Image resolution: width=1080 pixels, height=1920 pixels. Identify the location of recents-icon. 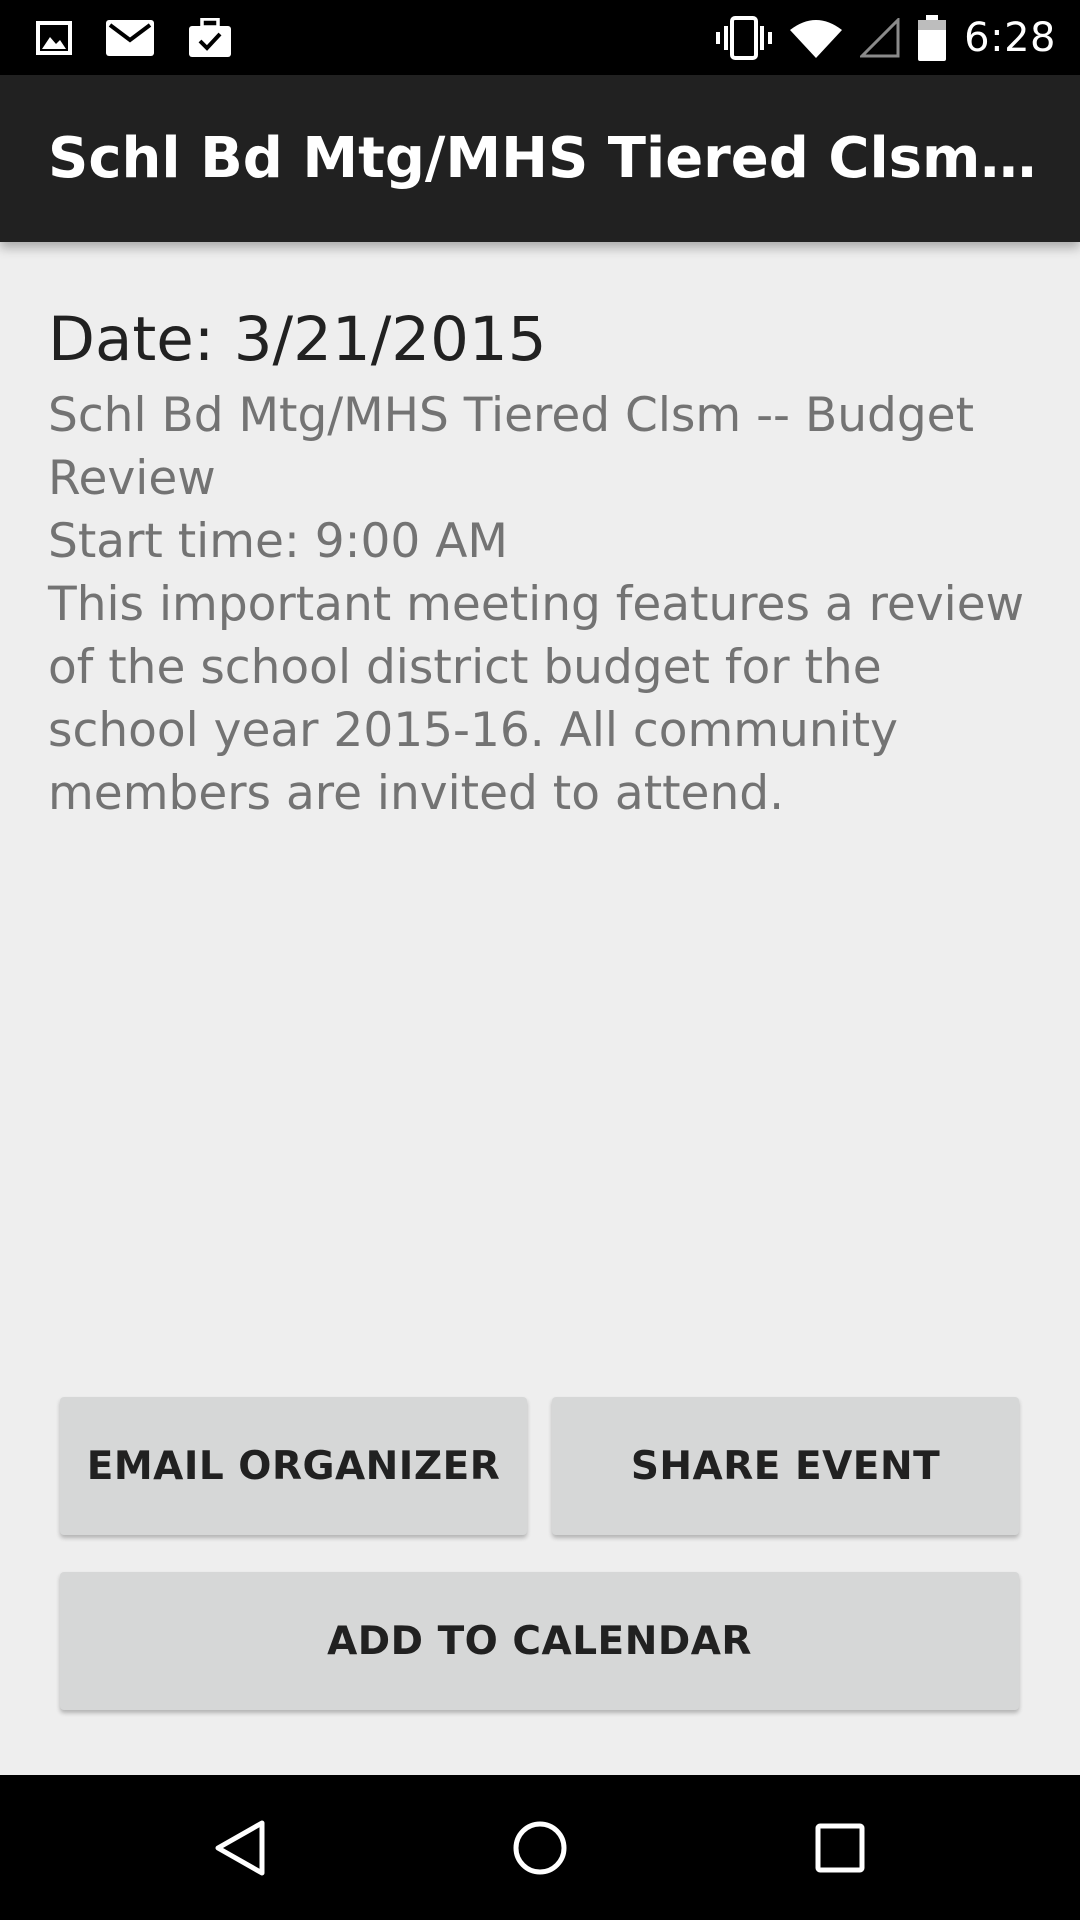
(840, 1847).